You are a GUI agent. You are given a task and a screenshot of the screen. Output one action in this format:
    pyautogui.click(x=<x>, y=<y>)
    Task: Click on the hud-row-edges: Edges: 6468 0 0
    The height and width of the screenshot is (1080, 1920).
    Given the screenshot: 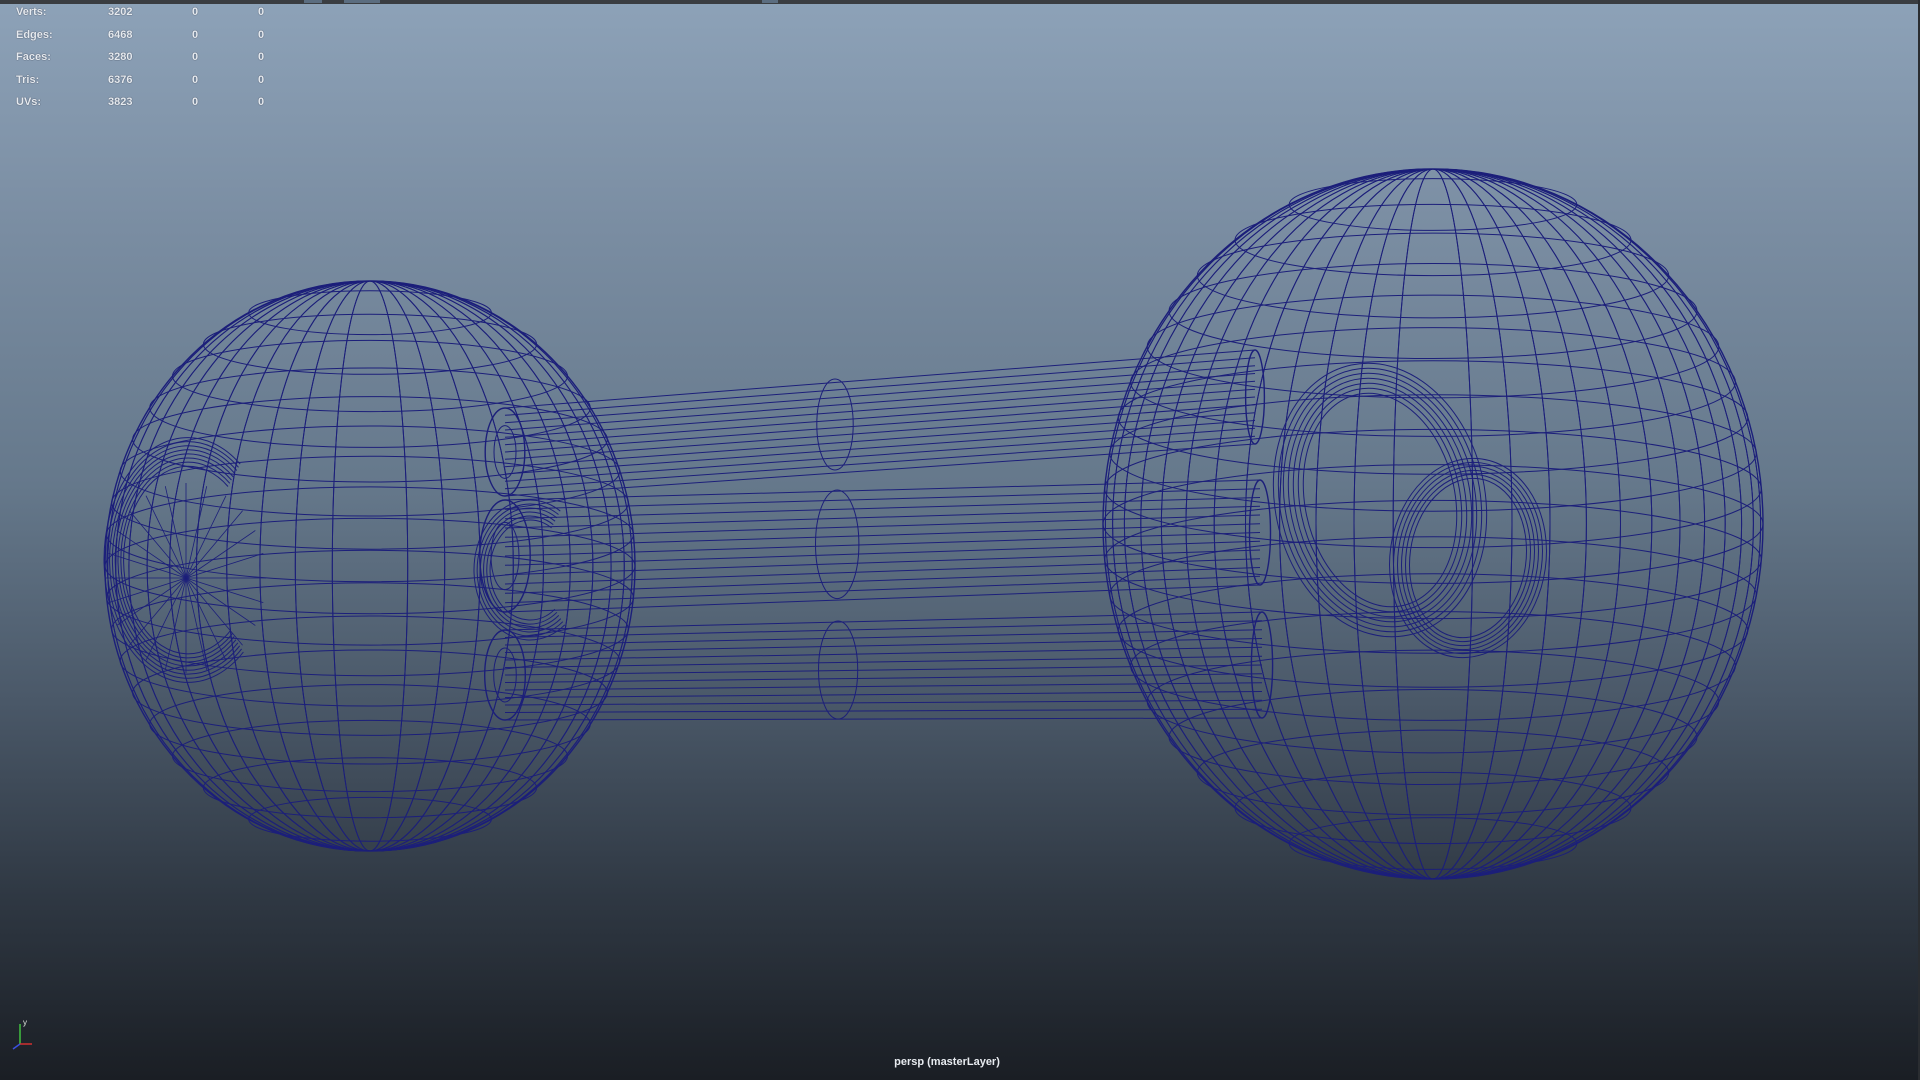 What is the action you would take?
    pyautogui.click(x=146, y=40)
    